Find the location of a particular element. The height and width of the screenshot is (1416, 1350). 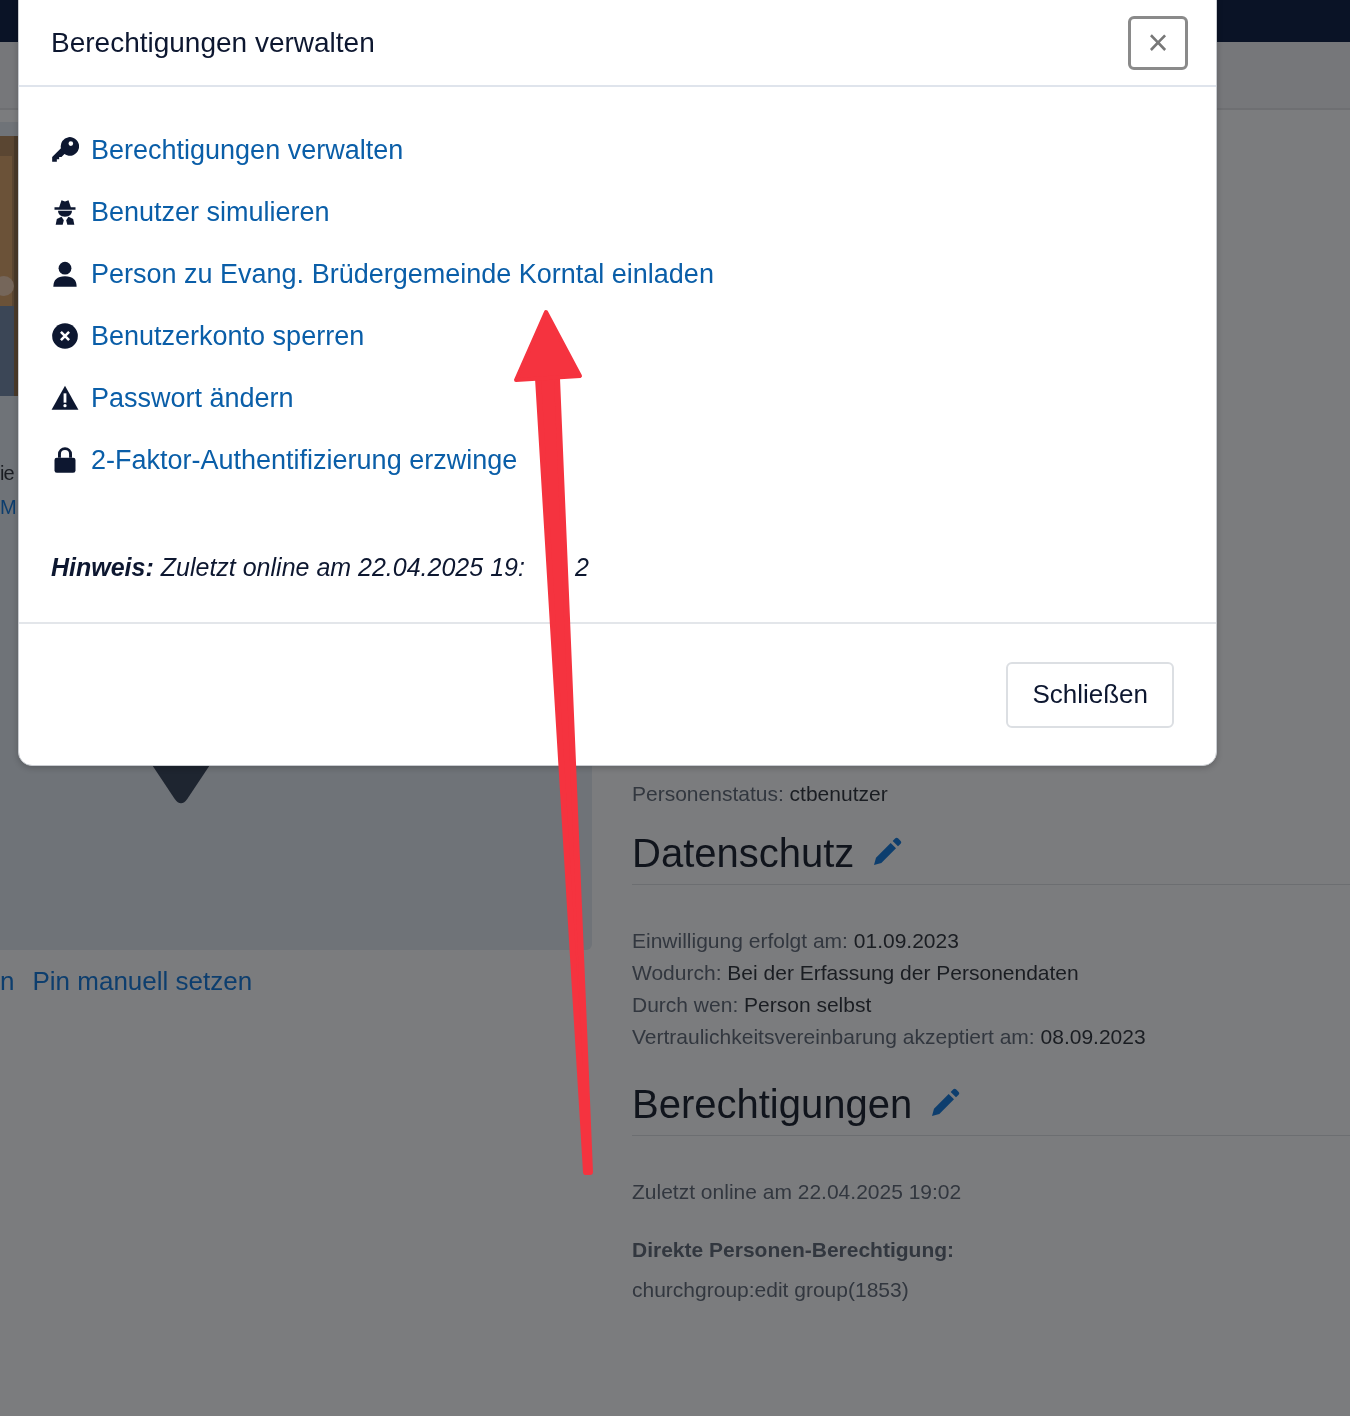

action-link: Benutzer simulieren is located at coordinates (210, 212).